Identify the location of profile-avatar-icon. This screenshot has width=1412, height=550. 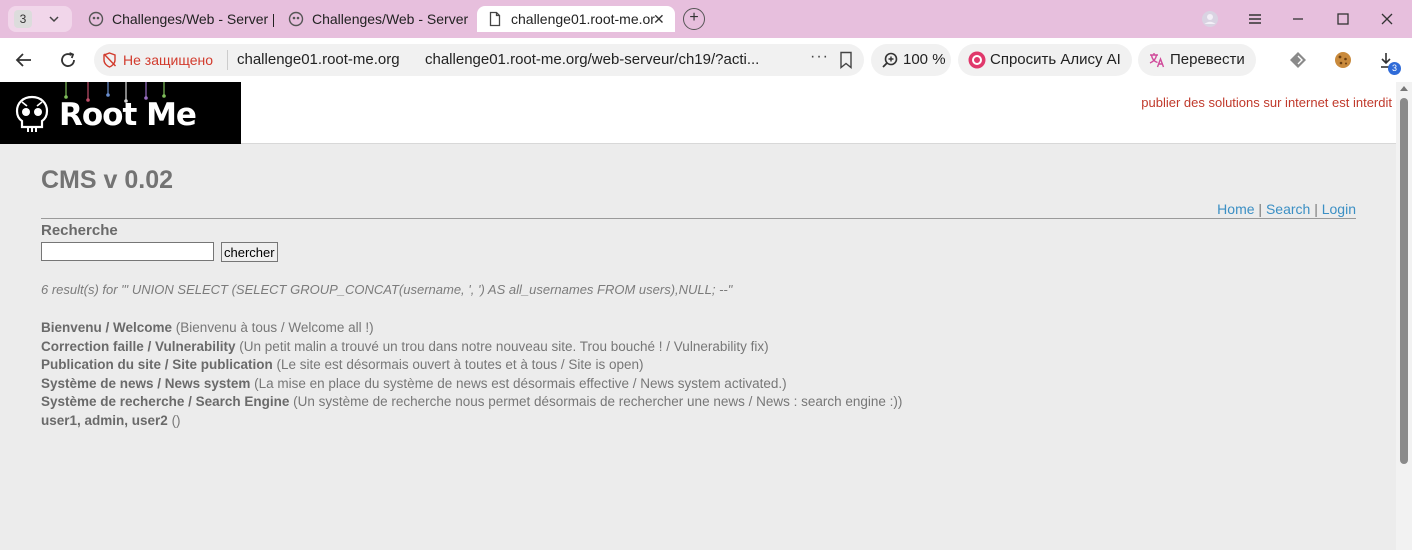
(1210, 19).